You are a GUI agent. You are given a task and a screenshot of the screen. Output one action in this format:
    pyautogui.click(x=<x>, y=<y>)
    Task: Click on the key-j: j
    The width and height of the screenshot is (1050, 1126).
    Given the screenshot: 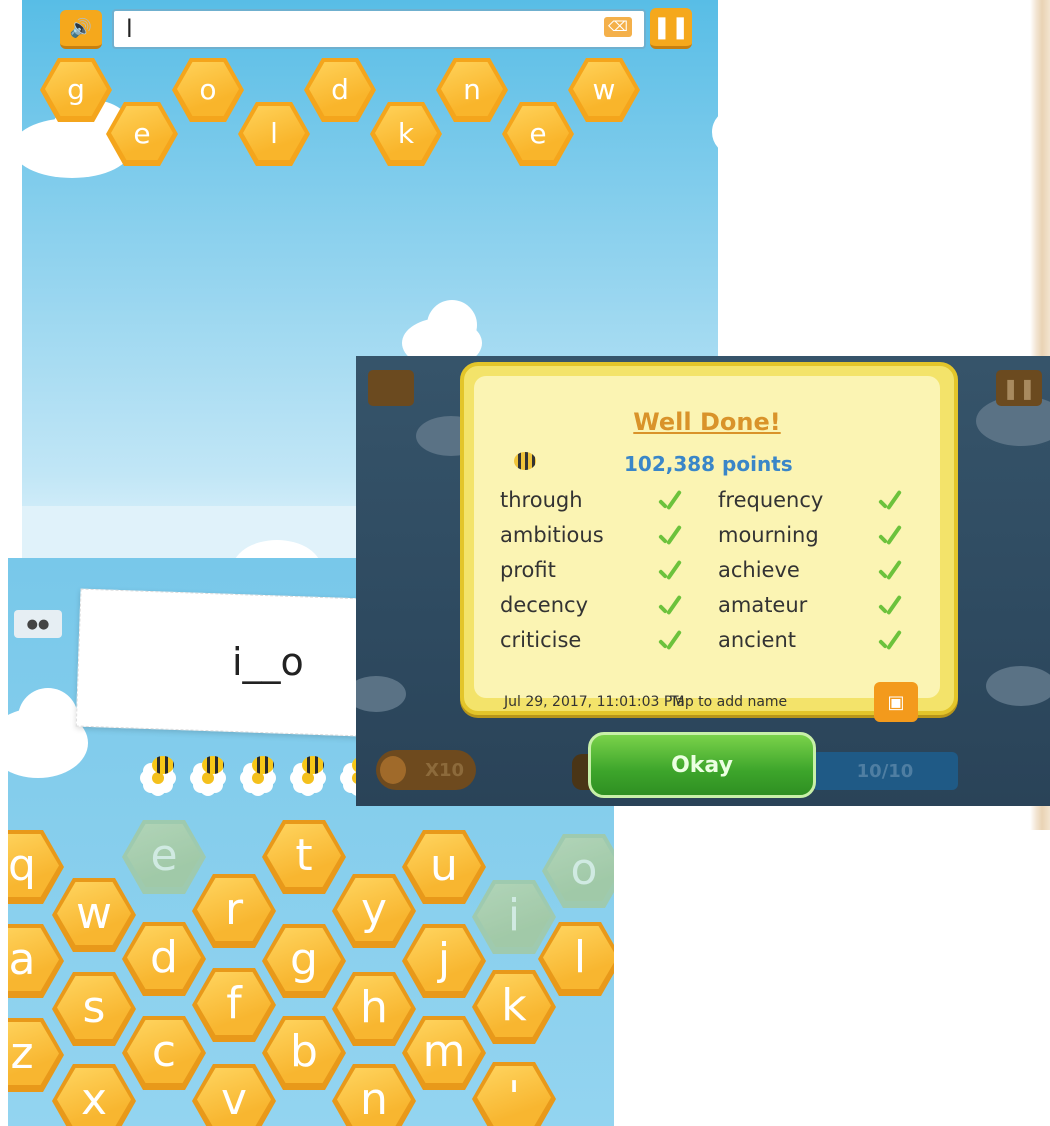 What is the action you would take?
    pyautogui.click(x=444, y=961)
    